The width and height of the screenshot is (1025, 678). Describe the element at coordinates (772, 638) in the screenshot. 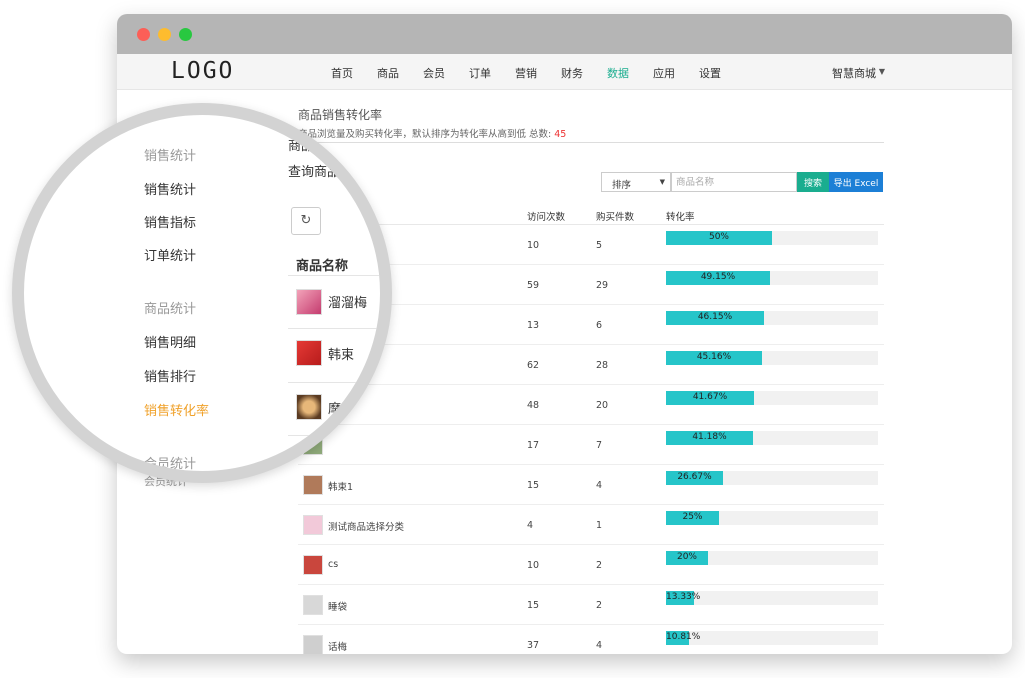

I see `conversion-bar: 10.81%` at that location.